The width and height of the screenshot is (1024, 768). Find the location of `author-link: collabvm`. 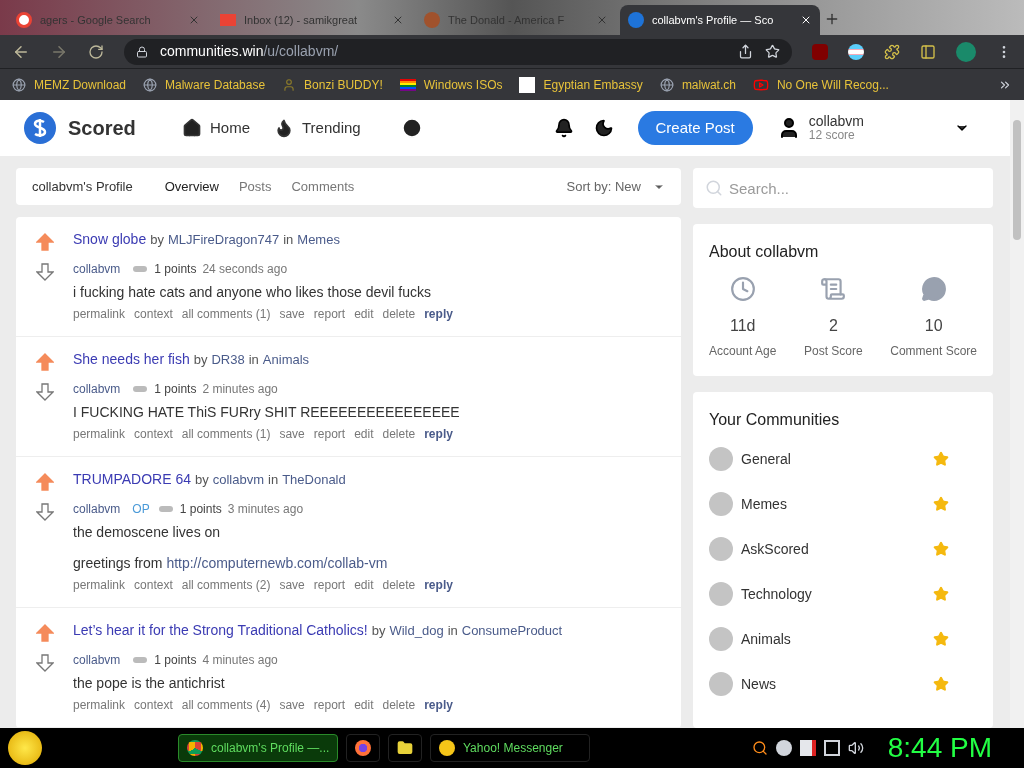

author-link: collabvm is located at coordinates (238, 480).